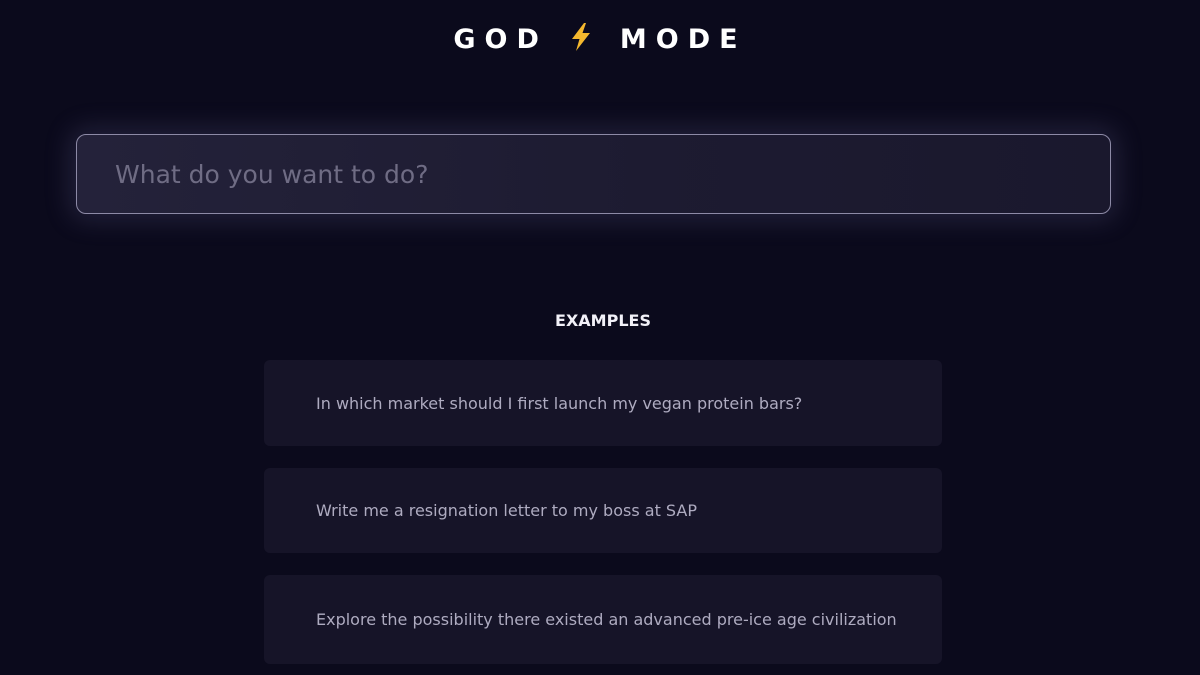 The image size is (1200, 675). What do you see at coordinates (683, 39) in the screenshot?
I see `logo-text-mode: MODE` at bounding box center [683, 39].